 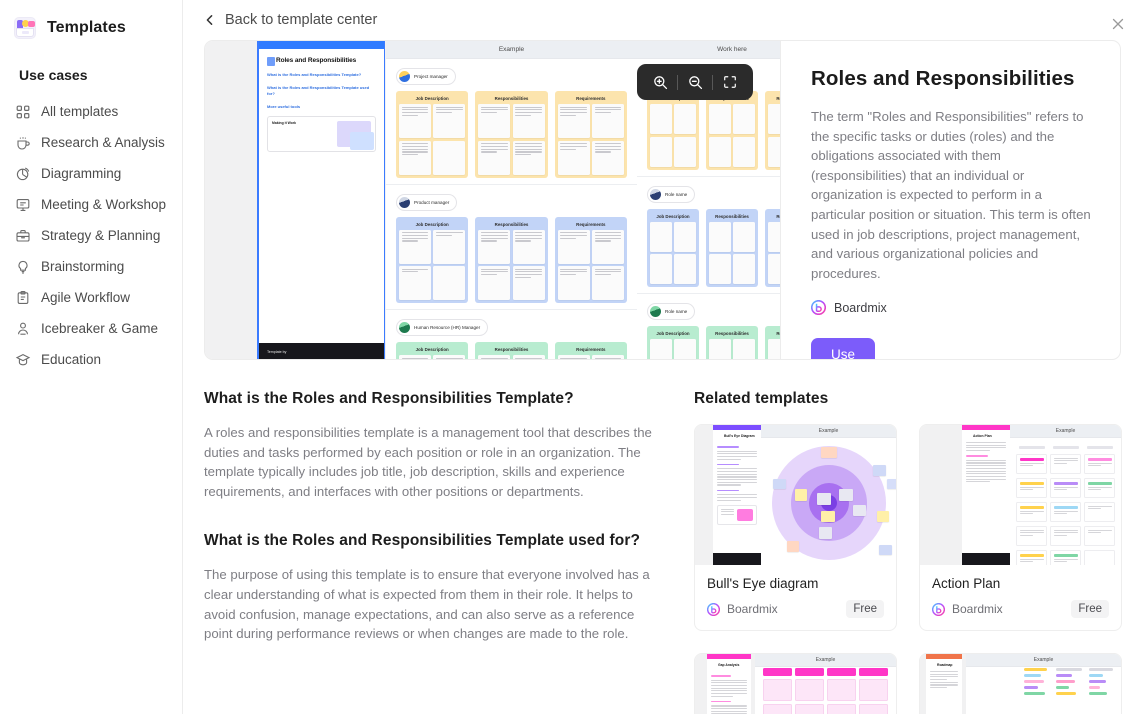 What do you see at coordinates (100, 328) in the screenshot?
I see `sidebar-item-label: Icebreaker & Game` at bounding box center [100, 328].